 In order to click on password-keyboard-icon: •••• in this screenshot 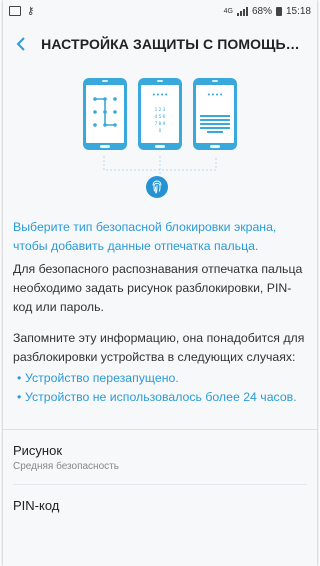, I will do `click(215, 112)`.